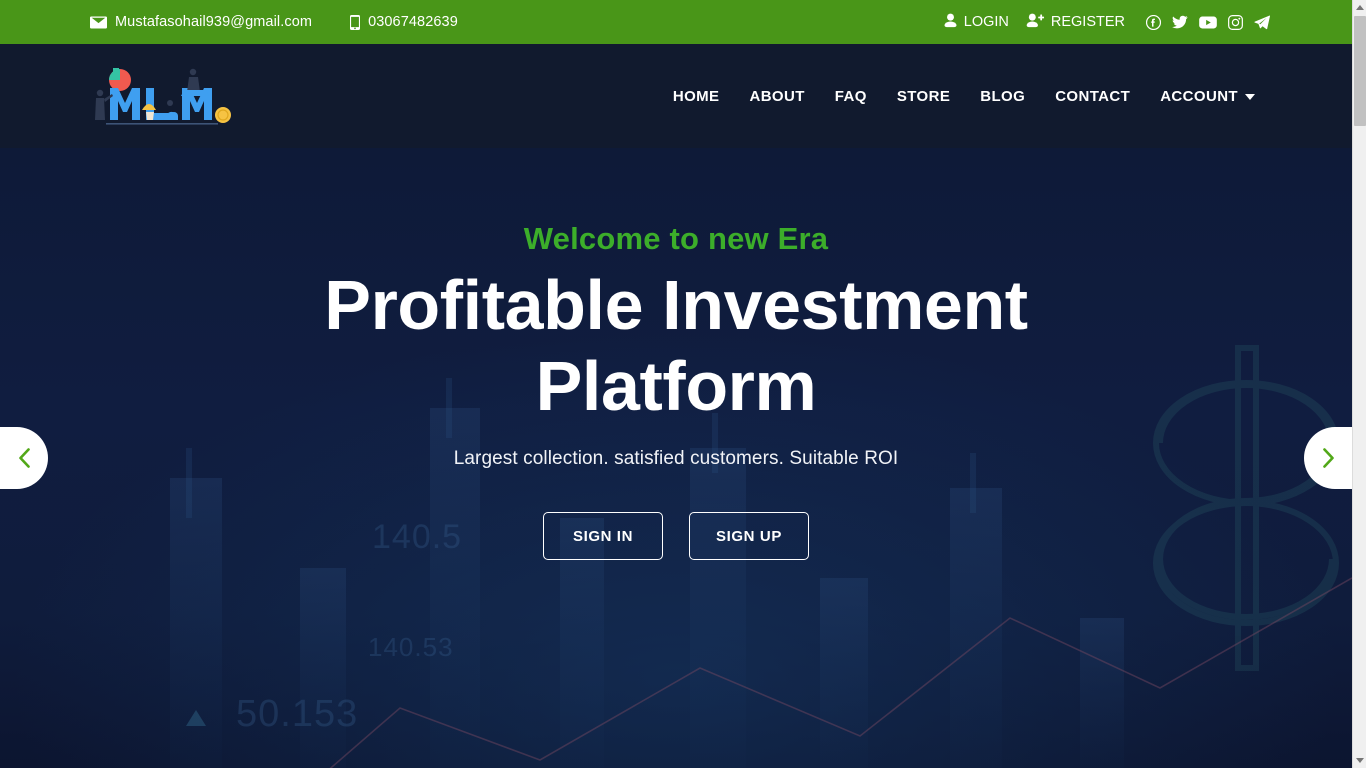 This screenshot has width=1366, height=768. What do you see at coordinates (676, 238) in the screenshot?
I see `hero-eyebrow: Welcome to new Era` at bounding box center [676, 238].